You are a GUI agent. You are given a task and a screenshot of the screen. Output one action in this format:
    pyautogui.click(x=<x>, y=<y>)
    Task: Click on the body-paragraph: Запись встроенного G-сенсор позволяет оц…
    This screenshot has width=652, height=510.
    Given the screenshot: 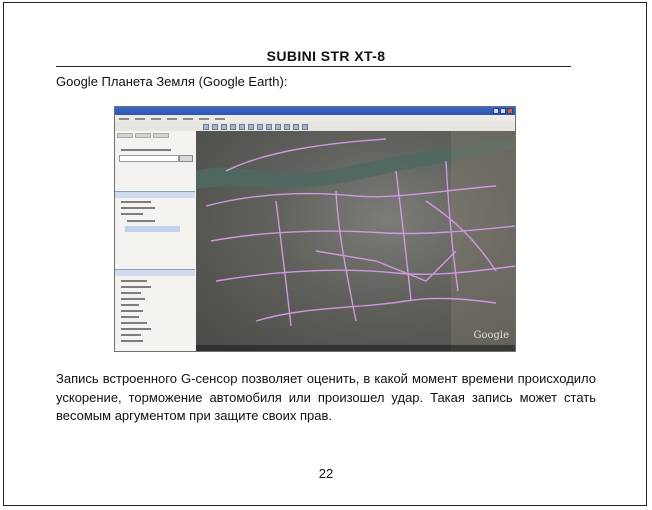 What is the action you would take?
    pyautogui.click(x=326, y=397)
    